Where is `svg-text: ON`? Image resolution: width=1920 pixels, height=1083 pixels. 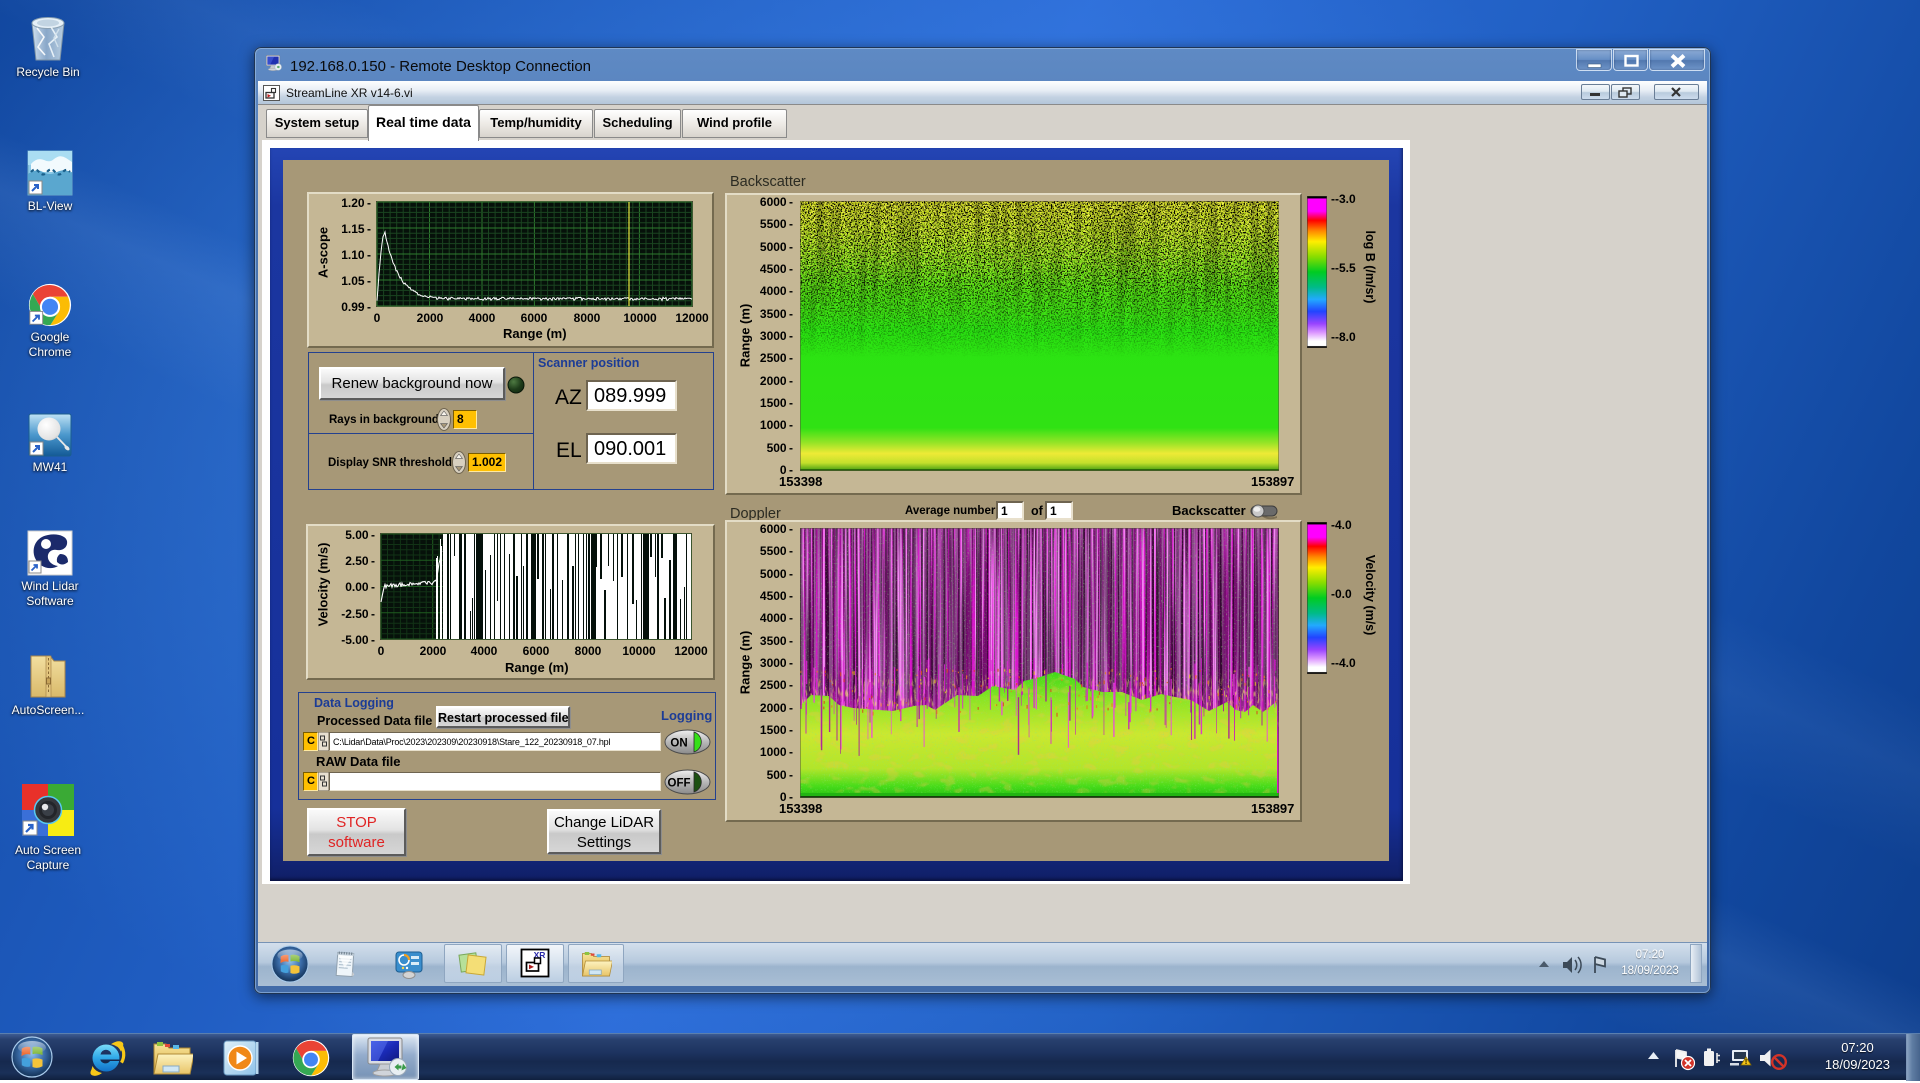
svg-text: ON is located at coordinates (678, 744).